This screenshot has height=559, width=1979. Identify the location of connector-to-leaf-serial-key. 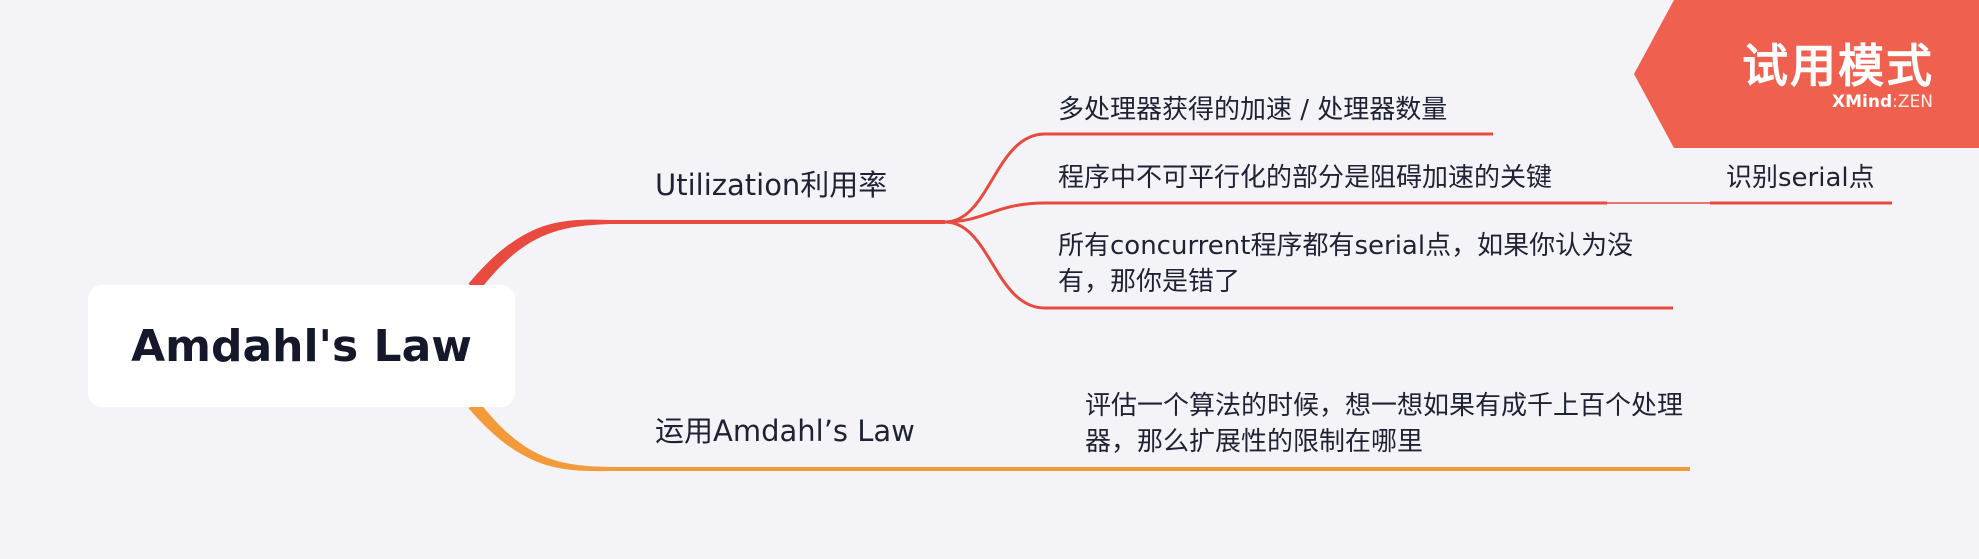
(1275, 212).